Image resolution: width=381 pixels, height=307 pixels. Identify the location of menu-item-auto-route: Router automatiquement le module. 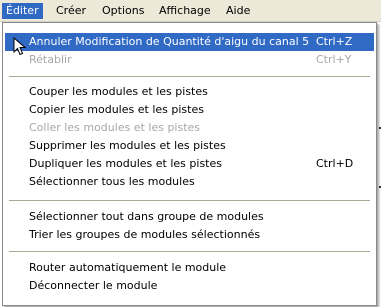
(189, 268).